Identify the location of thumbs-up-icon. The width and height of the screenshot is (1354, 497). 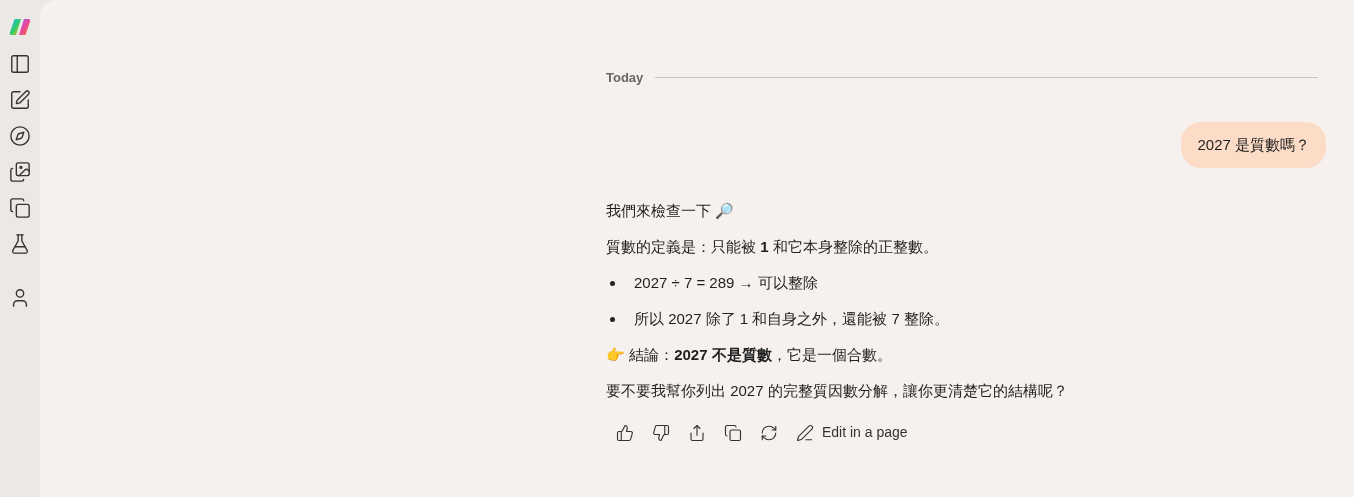
(625, 432).